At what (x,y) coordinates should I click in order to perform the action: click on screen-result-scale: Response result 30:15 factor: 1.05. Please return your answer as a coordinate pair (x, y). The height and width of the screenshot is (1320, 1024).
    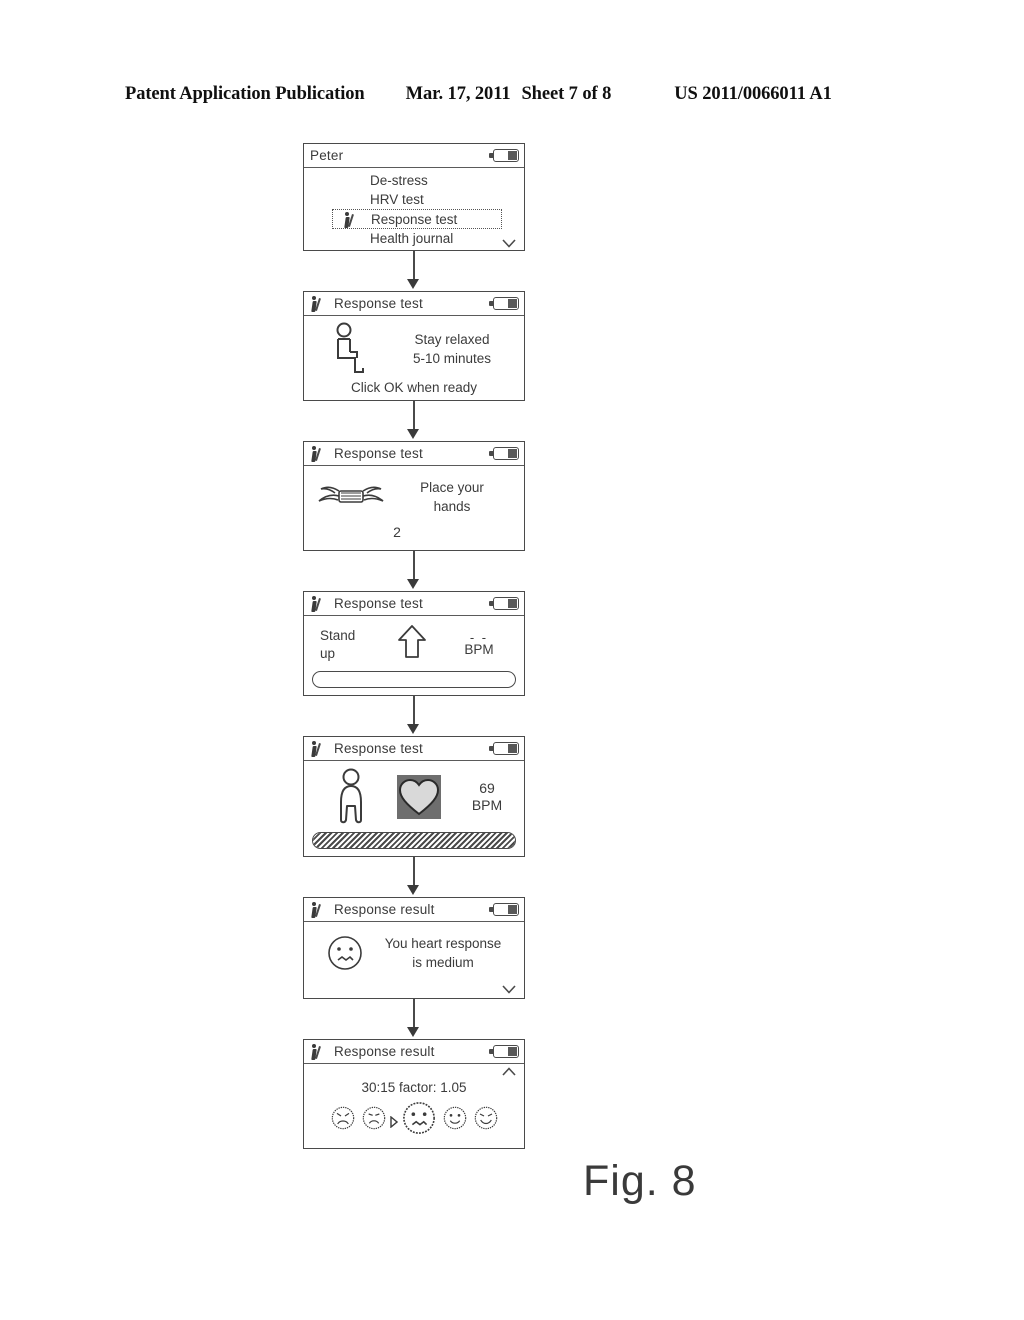
    Looking at the image, I should click on (414, 1094).